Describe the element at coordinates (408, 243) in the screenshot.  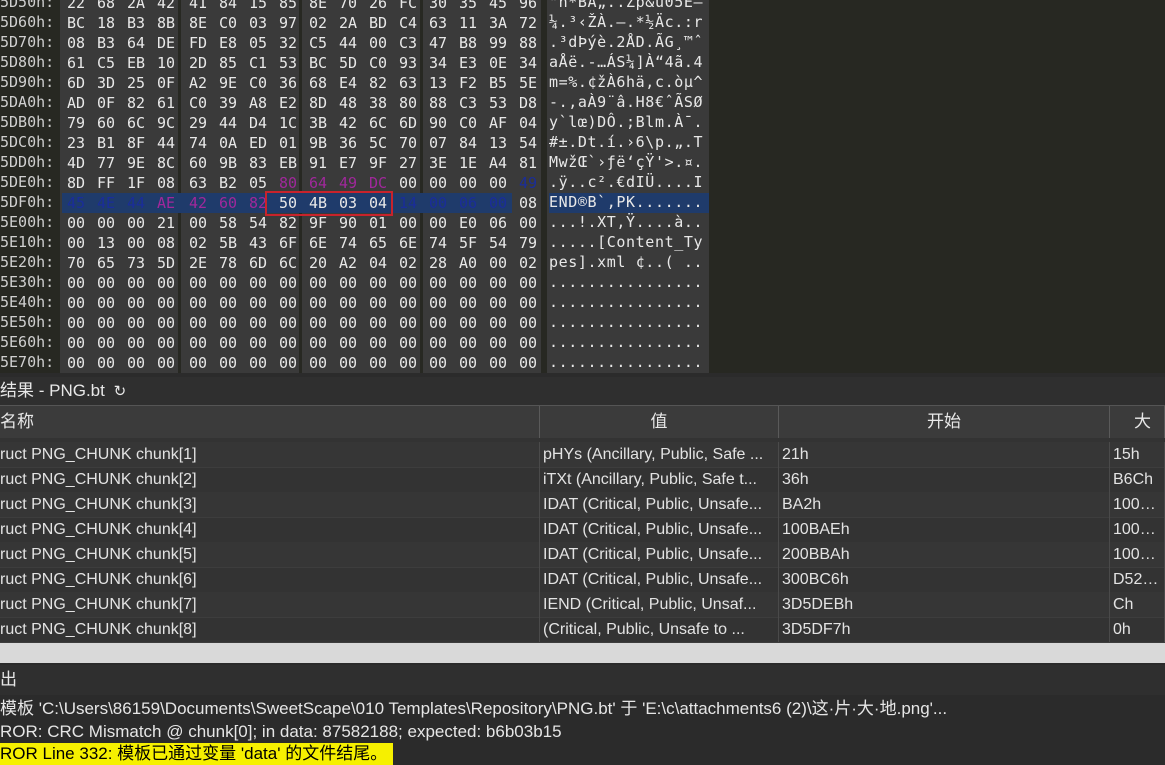
I see `hex-byte: 6E` at that location.